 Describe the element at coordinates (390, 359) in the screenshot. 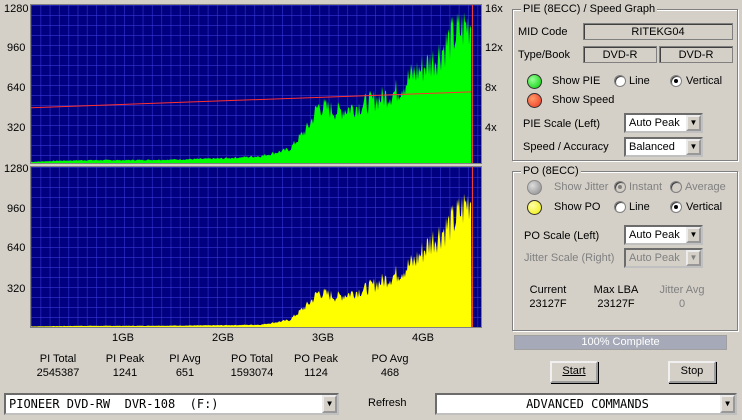

I see `stat-label: PO Avg` at that location.